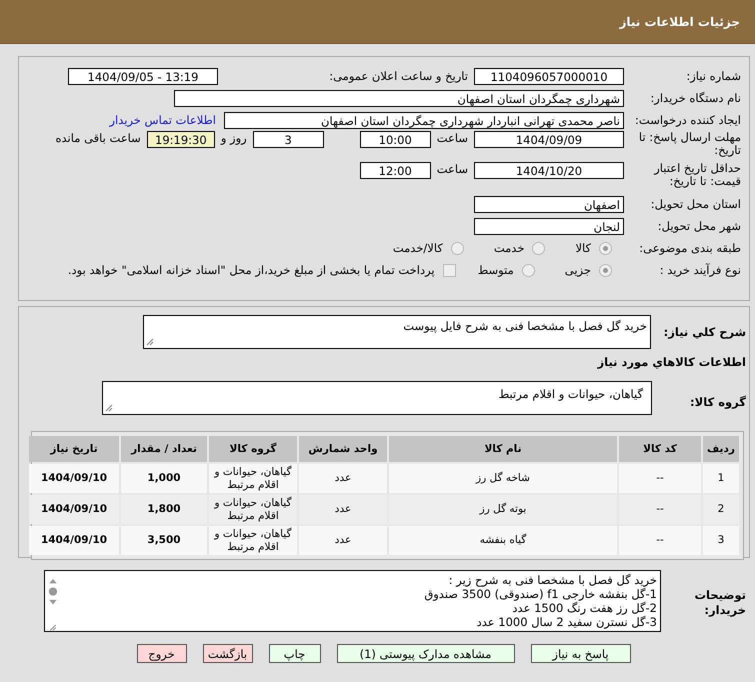  Describe the element at coordinates (549, 226) in the screenshot. I see `city-field: لنجان` at that location.